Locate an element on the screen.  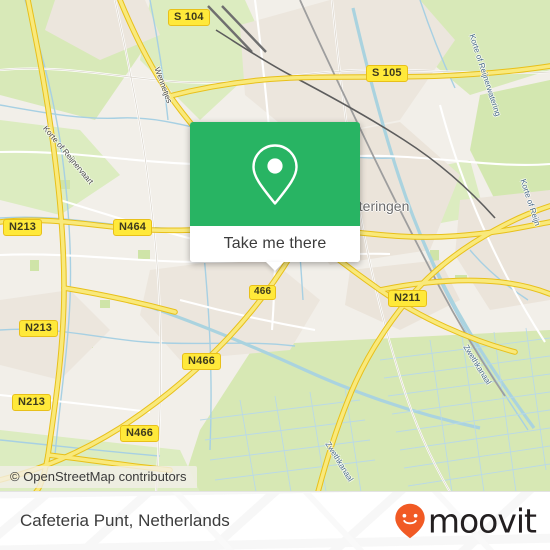
moovit-logo: moovit is located at coordinates (465, 521).